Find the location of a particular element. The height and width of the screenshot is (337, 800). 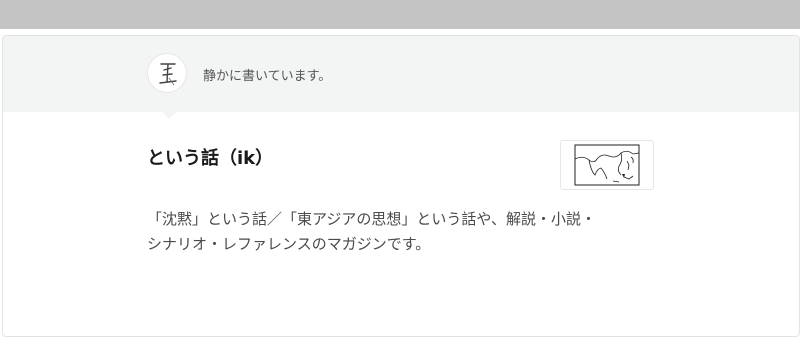

east-asia-map-icon is located at coordinates (607, 165).